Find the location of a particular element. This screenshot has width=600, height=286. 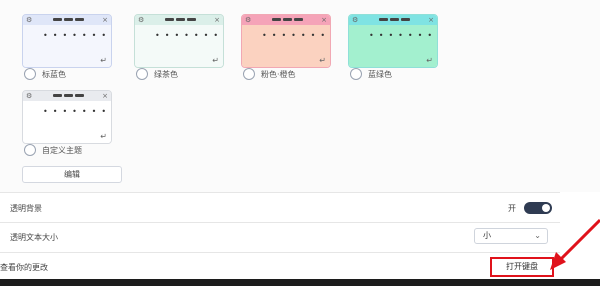

theme-radio-row: 蓝绿色 is located at coordinates (370, 74).